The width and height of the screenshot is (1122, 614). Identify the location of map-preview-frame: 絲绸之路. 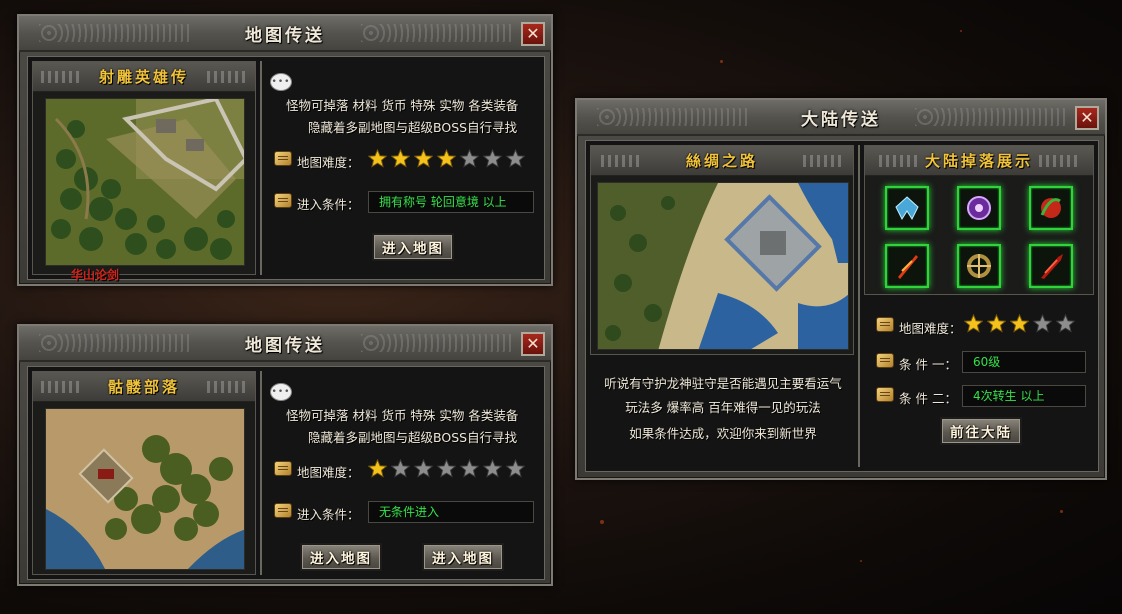
(722, 250).